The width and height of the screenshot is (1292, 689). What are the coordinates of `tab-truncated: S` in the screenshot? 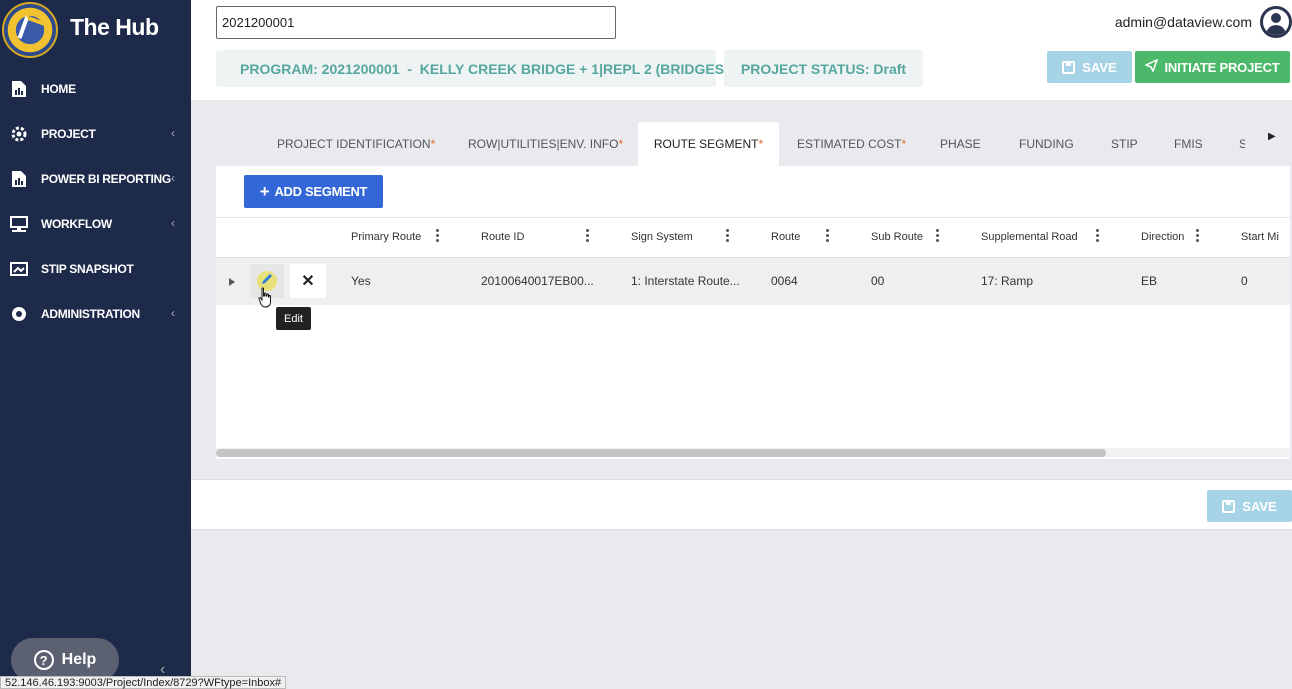 It's located at (1242, 144).